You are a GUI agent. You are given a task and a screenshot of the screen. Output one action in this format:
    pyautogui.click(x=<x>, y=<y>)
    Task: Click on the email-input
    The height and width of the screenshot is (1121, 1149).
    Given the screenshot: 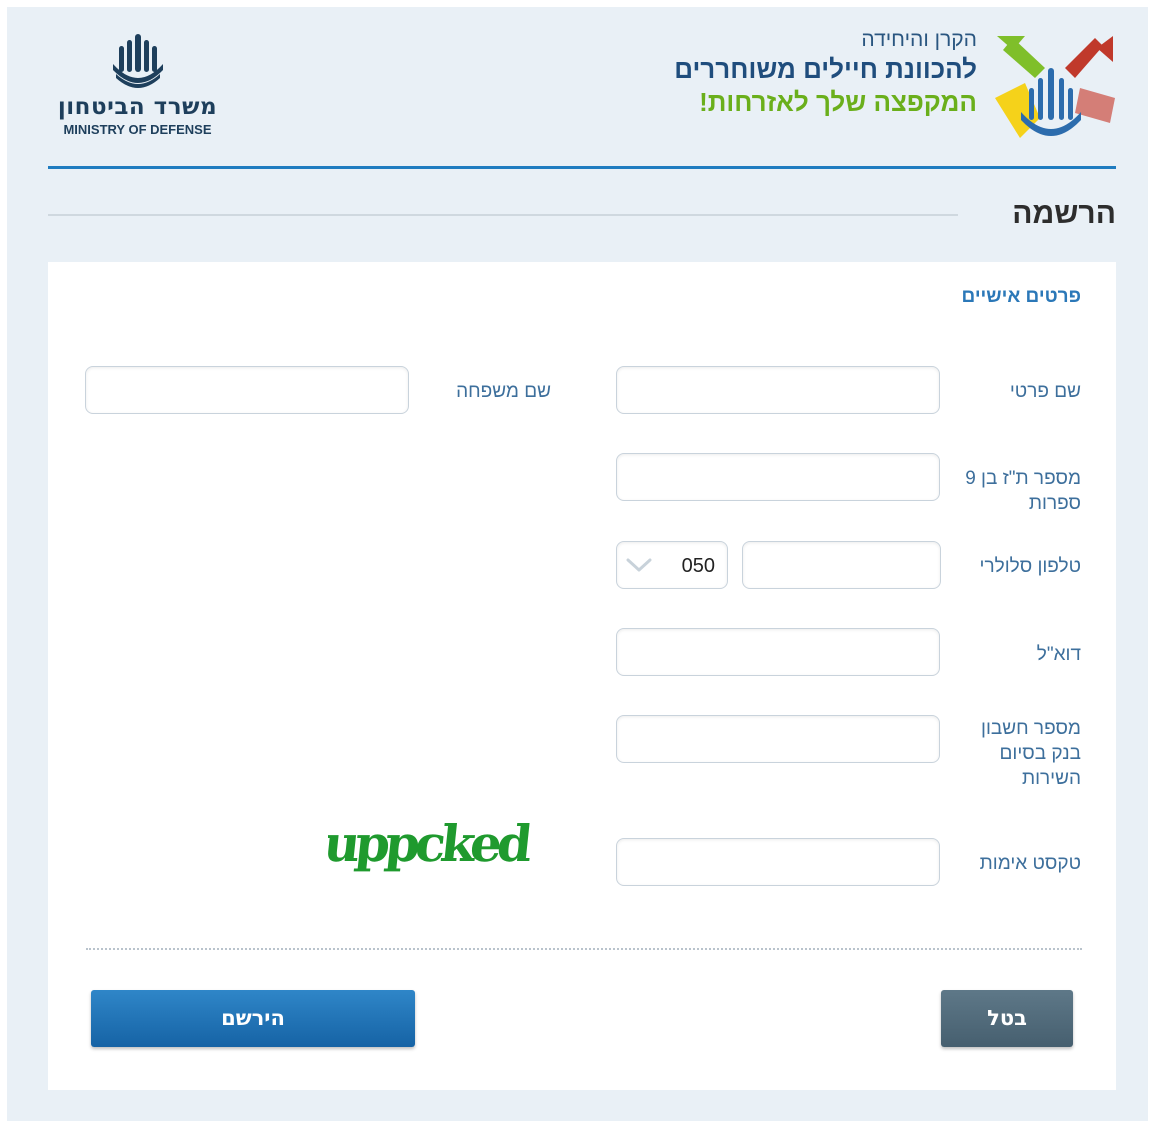 What is the action you would take?
    pyautogui.click(x=778, y=652)
    